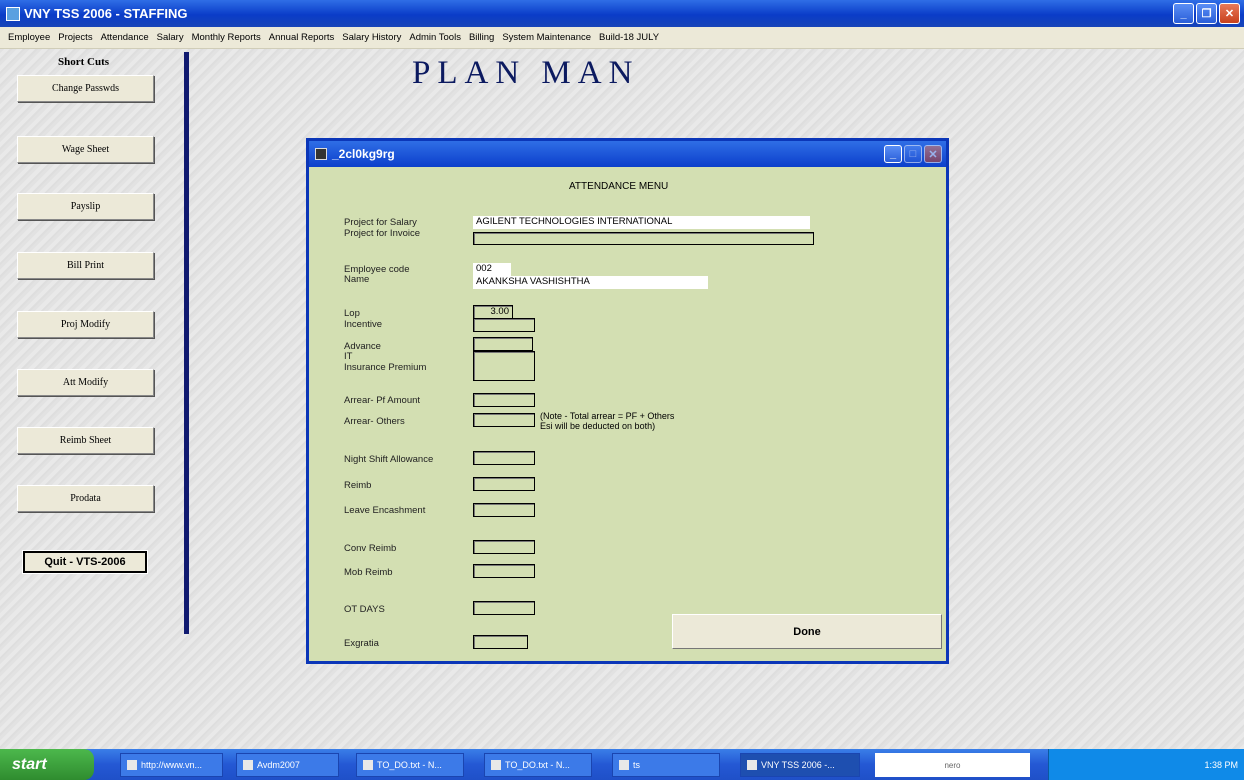 Image resolution: width=1244 pixels, height=780 pixels. I want to click on vertical-divider, so click(186, 343).